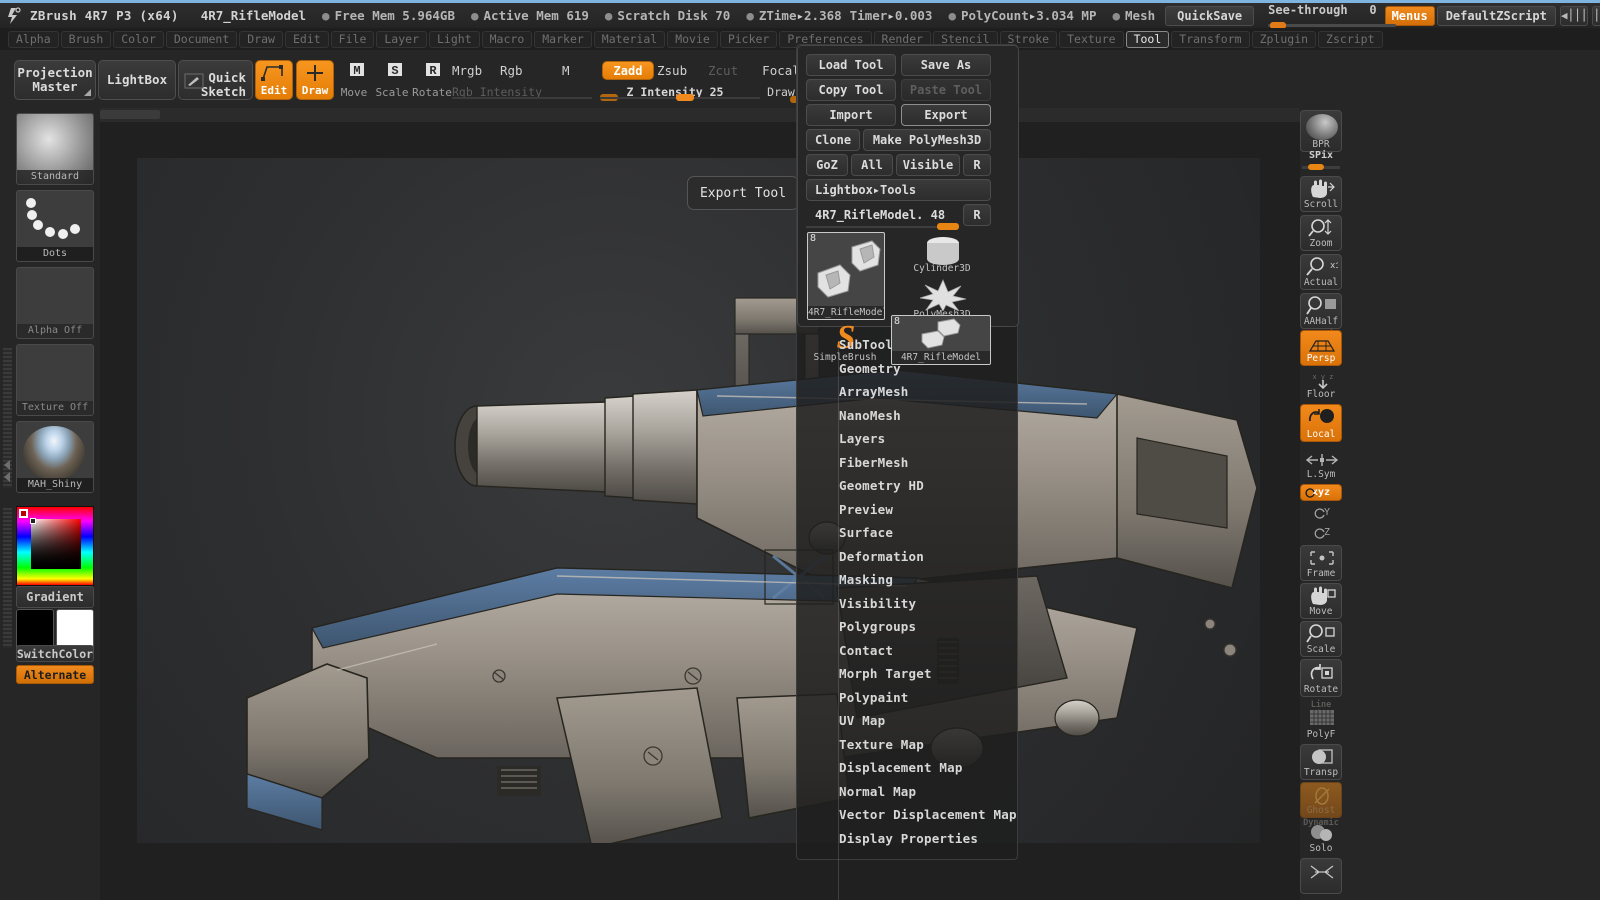 This screenshot has width=1600, height=900. I want to click on rgb-button: Rgb, so click(523, 71).